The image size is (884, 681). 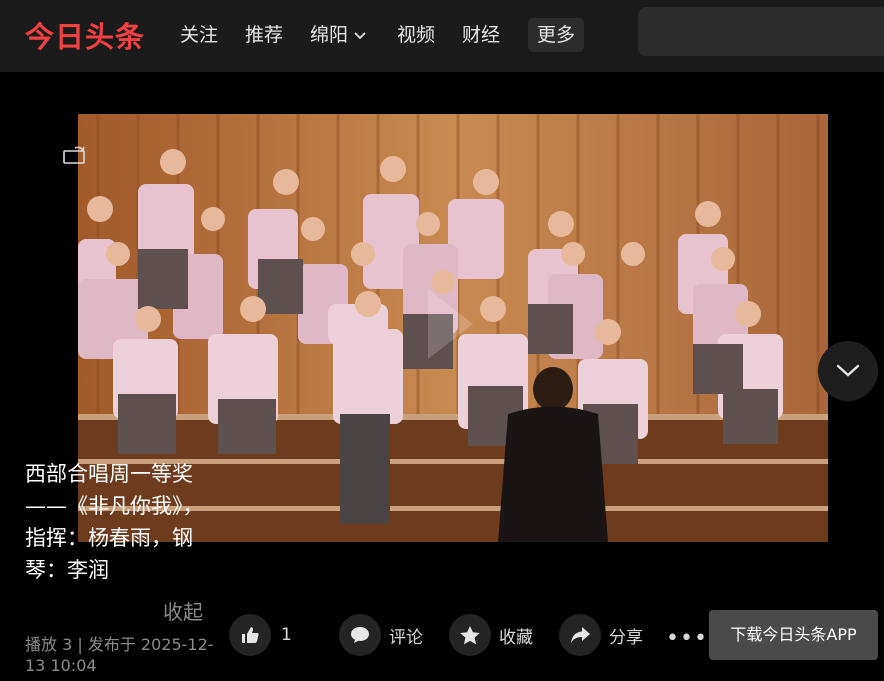 I want to click on download-app-button: 下载今日头条APP, so click(x=793, y=635).